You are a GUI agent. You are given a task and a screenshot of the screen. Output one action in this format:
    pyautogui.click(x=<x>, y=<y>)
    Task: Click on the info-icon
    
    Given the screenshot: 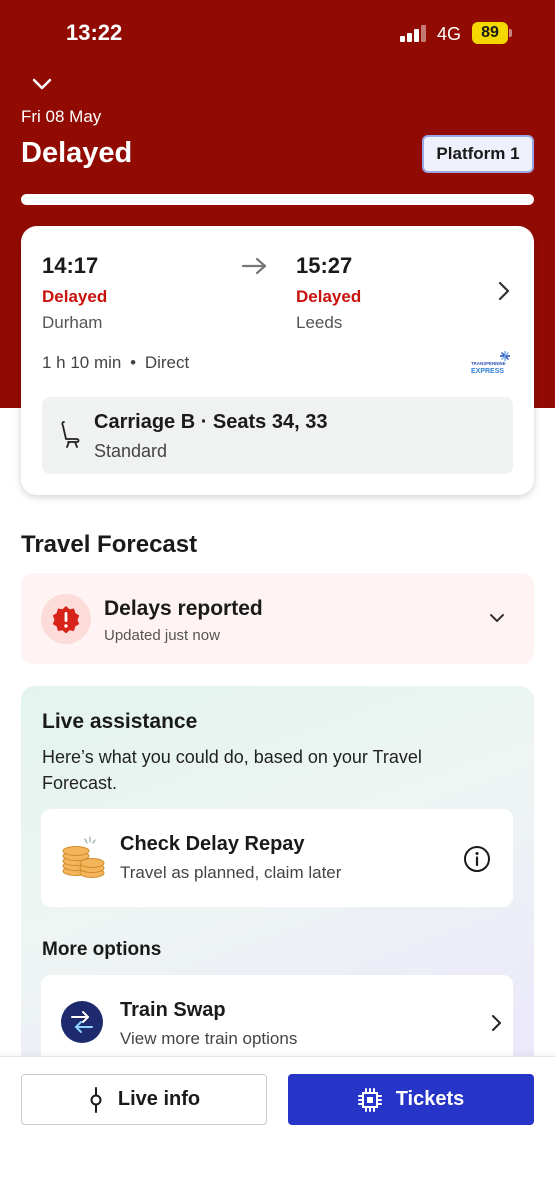 What is the action you would take?
    pyautogui.click(x=477, y=859)
    